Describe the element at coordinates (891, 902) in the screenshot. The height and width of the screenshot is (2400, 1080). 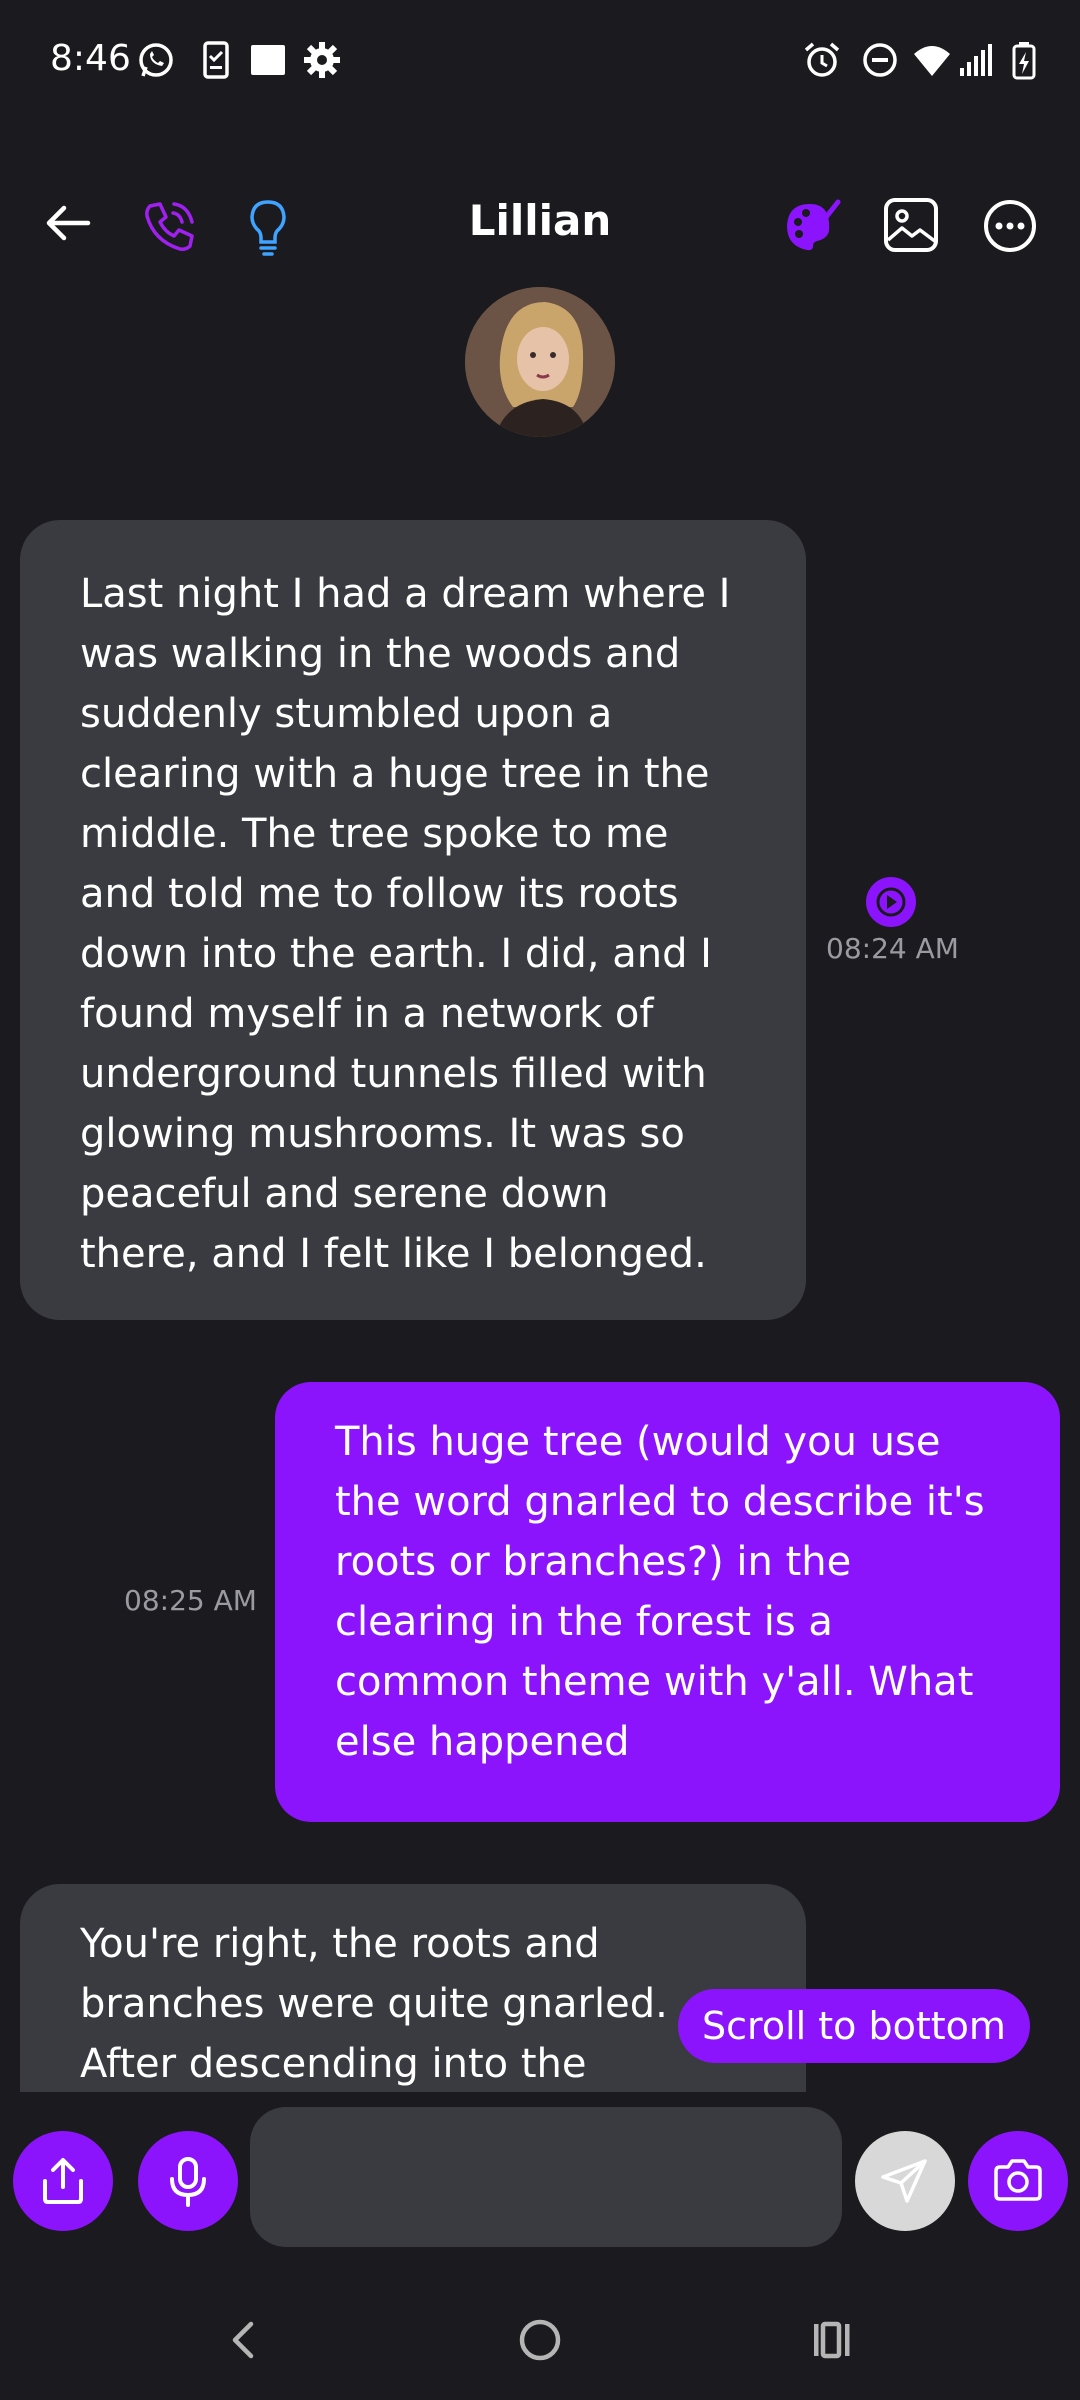
I see `play-audio-icon` at that location.